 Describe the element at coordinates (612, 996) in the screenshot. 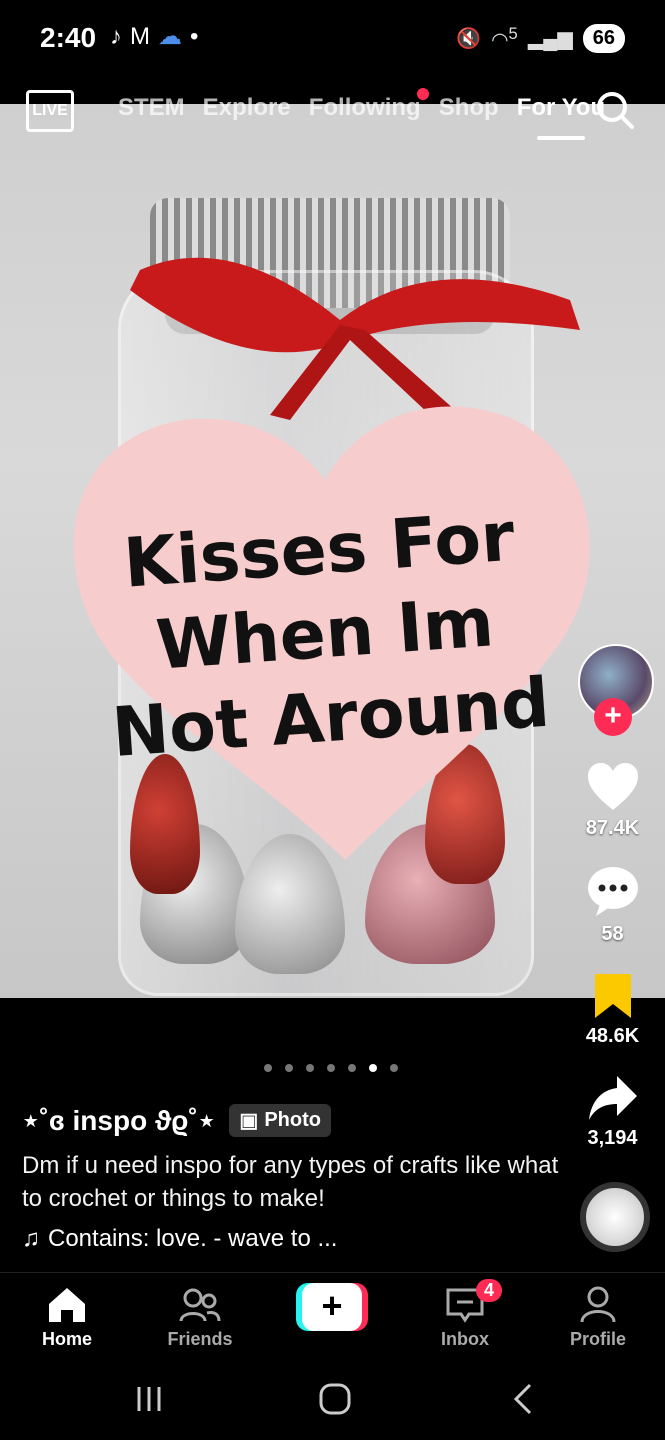

I see `bookmark-icon` at that location.